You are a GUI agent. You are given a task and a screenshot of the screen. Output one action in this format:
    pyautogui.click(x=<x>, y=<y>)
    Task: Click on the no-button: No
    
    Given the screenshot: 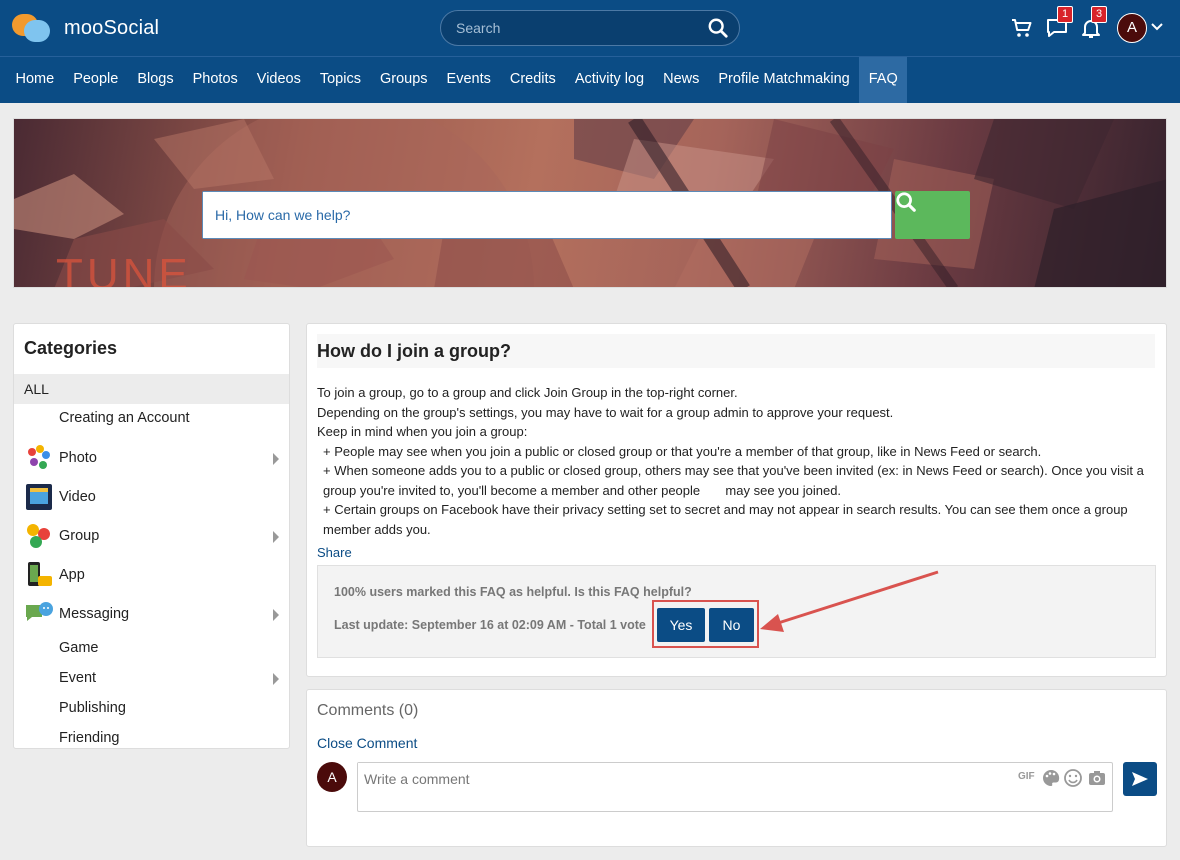 What is the action you would take?
    pyautogui.click(x=731, y=625)
    